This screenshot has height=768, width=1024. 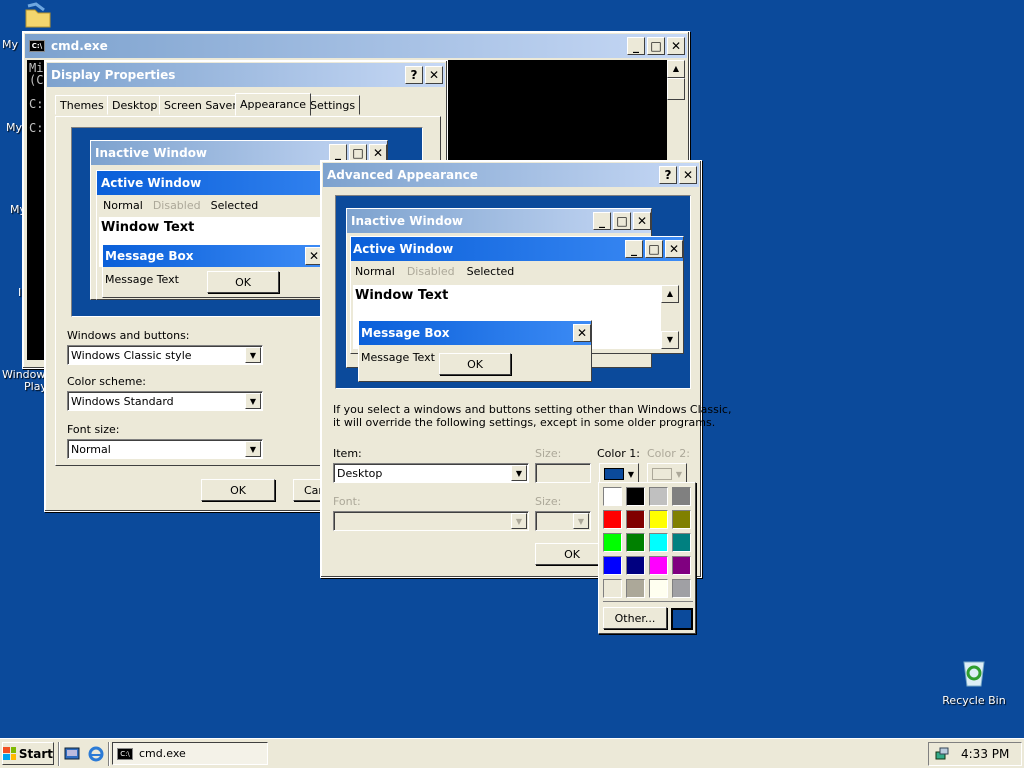 I want to click on clock: 4:33 PM, so click(x=985, y=754).